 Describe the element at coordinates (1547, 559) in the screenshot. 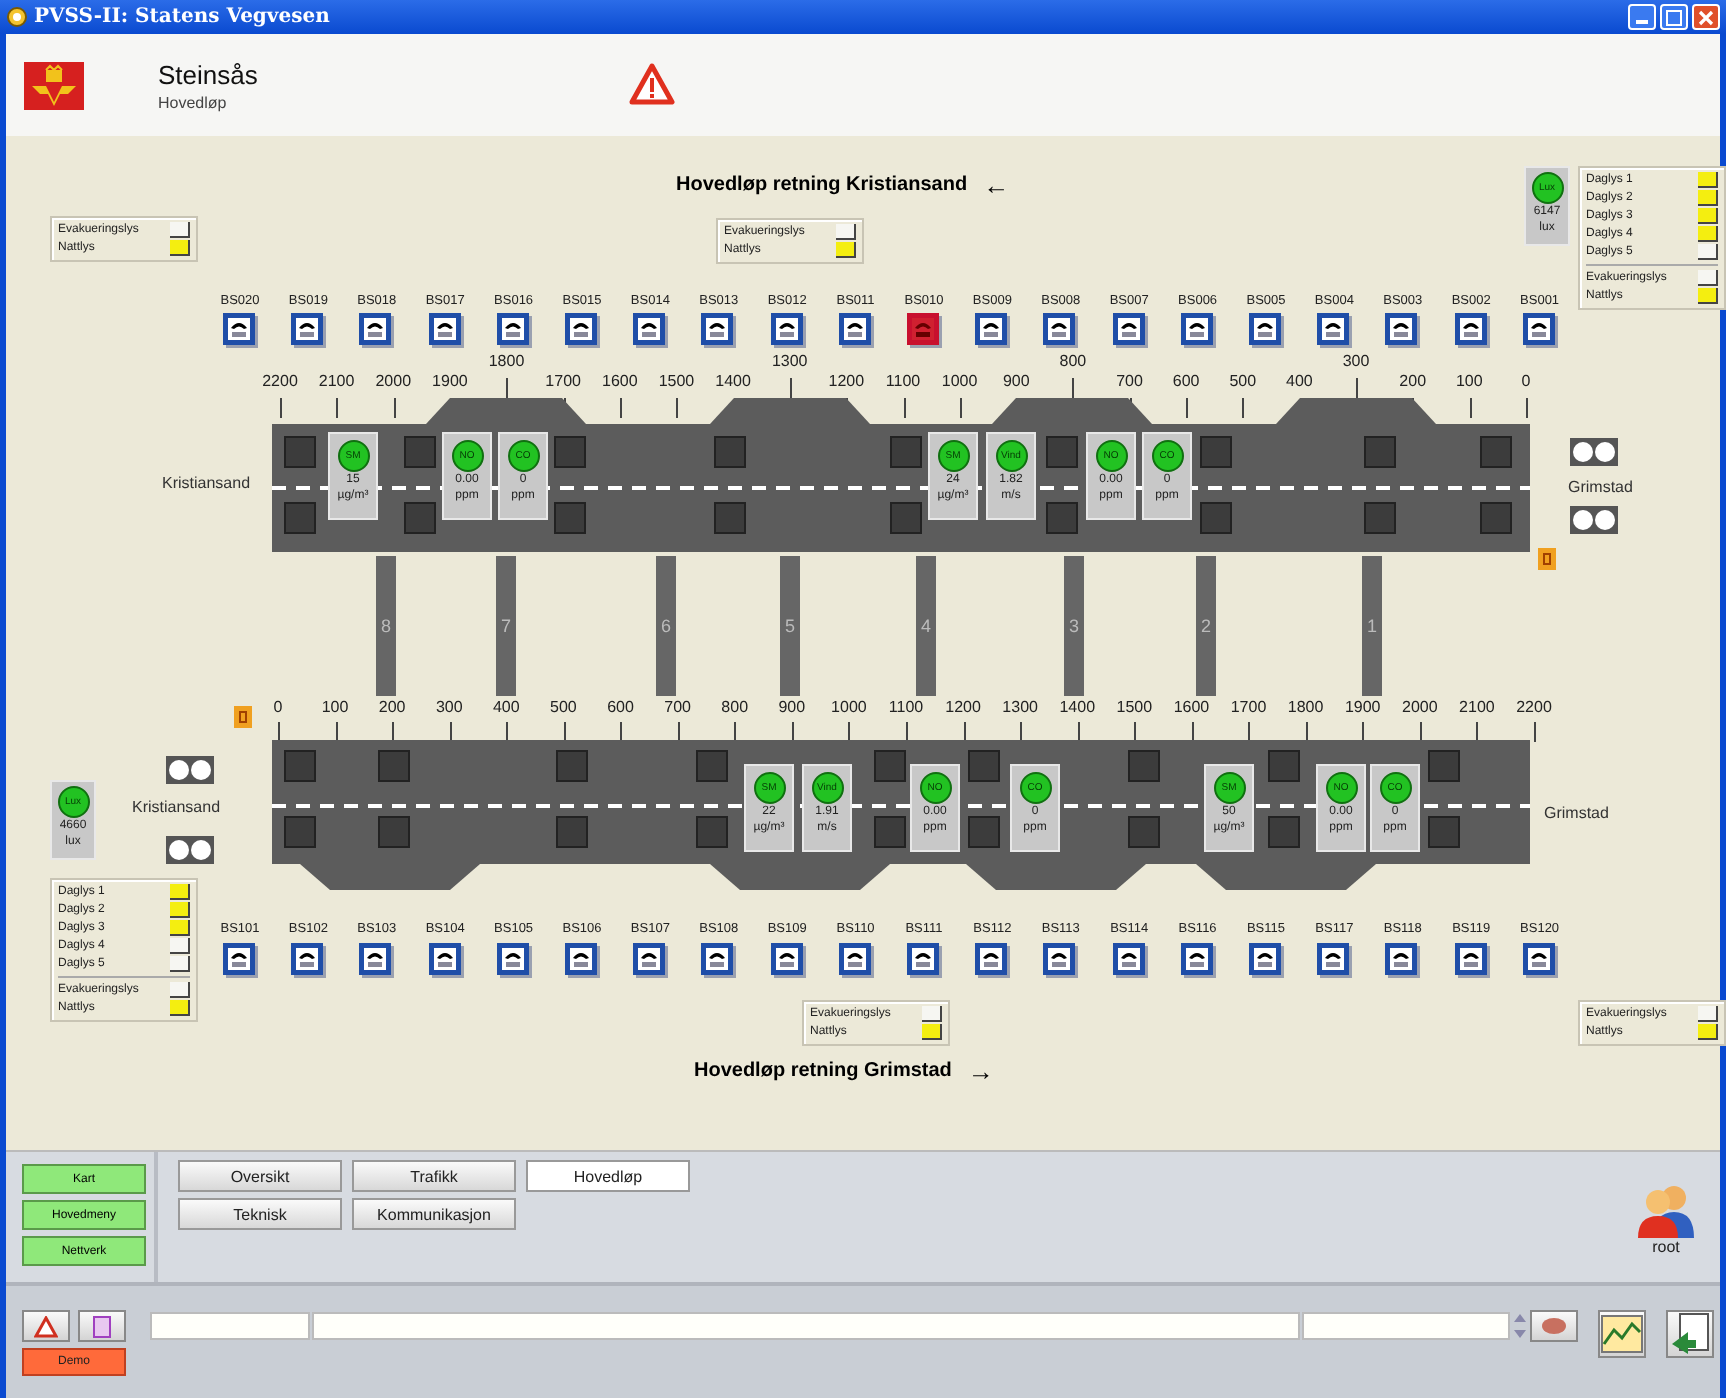

I see `status-icon` at that location.